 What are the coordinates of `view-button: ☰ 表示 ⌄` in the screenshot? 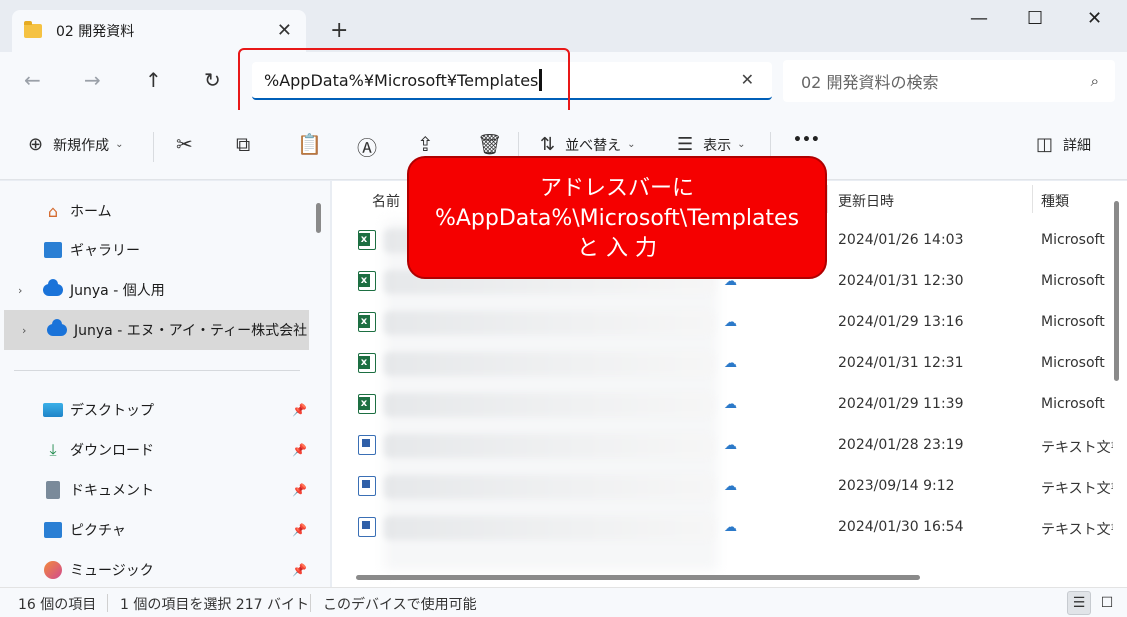 It's located at (711, 144).